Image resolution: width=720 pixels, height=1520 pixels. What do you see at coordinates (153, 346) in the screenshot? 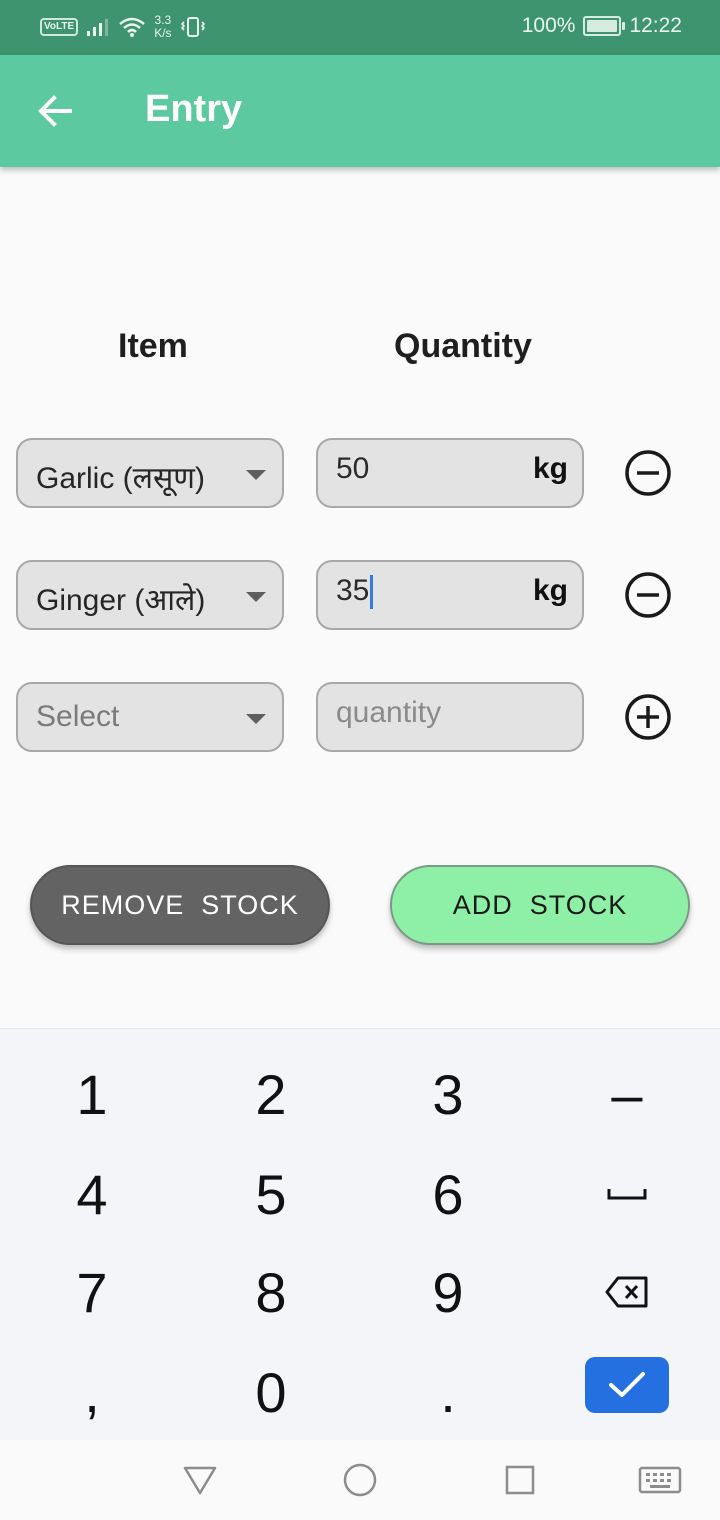
I see `item-column-header: Item` at bounding box center [153, 346].